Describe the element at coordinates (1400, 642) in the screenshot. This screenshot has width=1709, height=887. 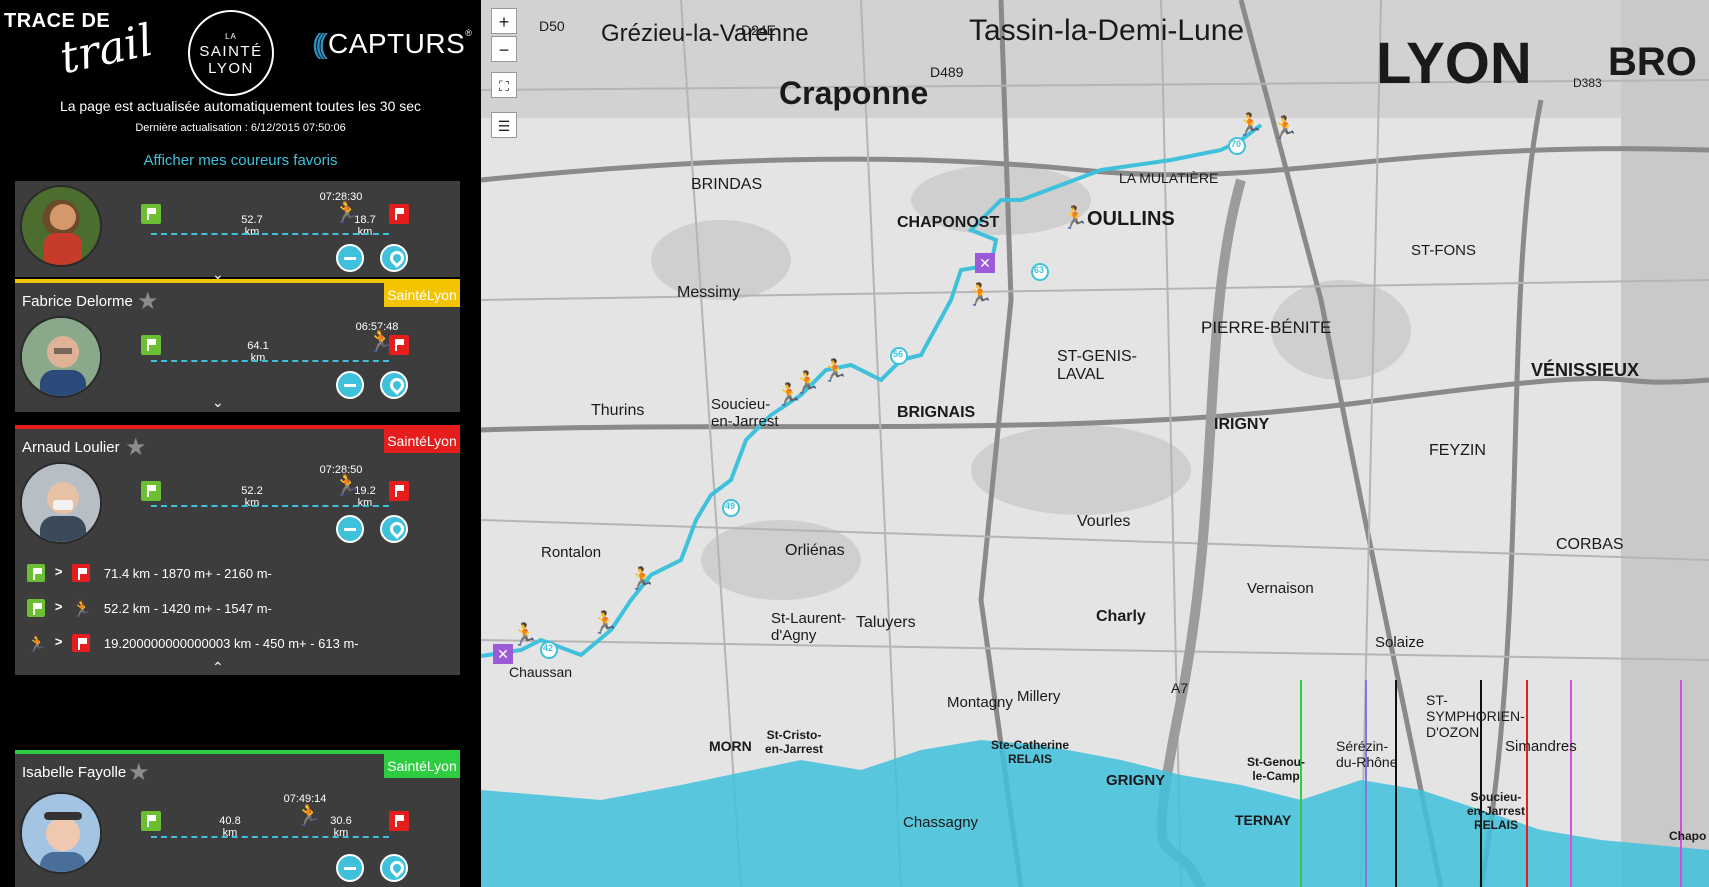
I see `place-label: Solaize` at that location.